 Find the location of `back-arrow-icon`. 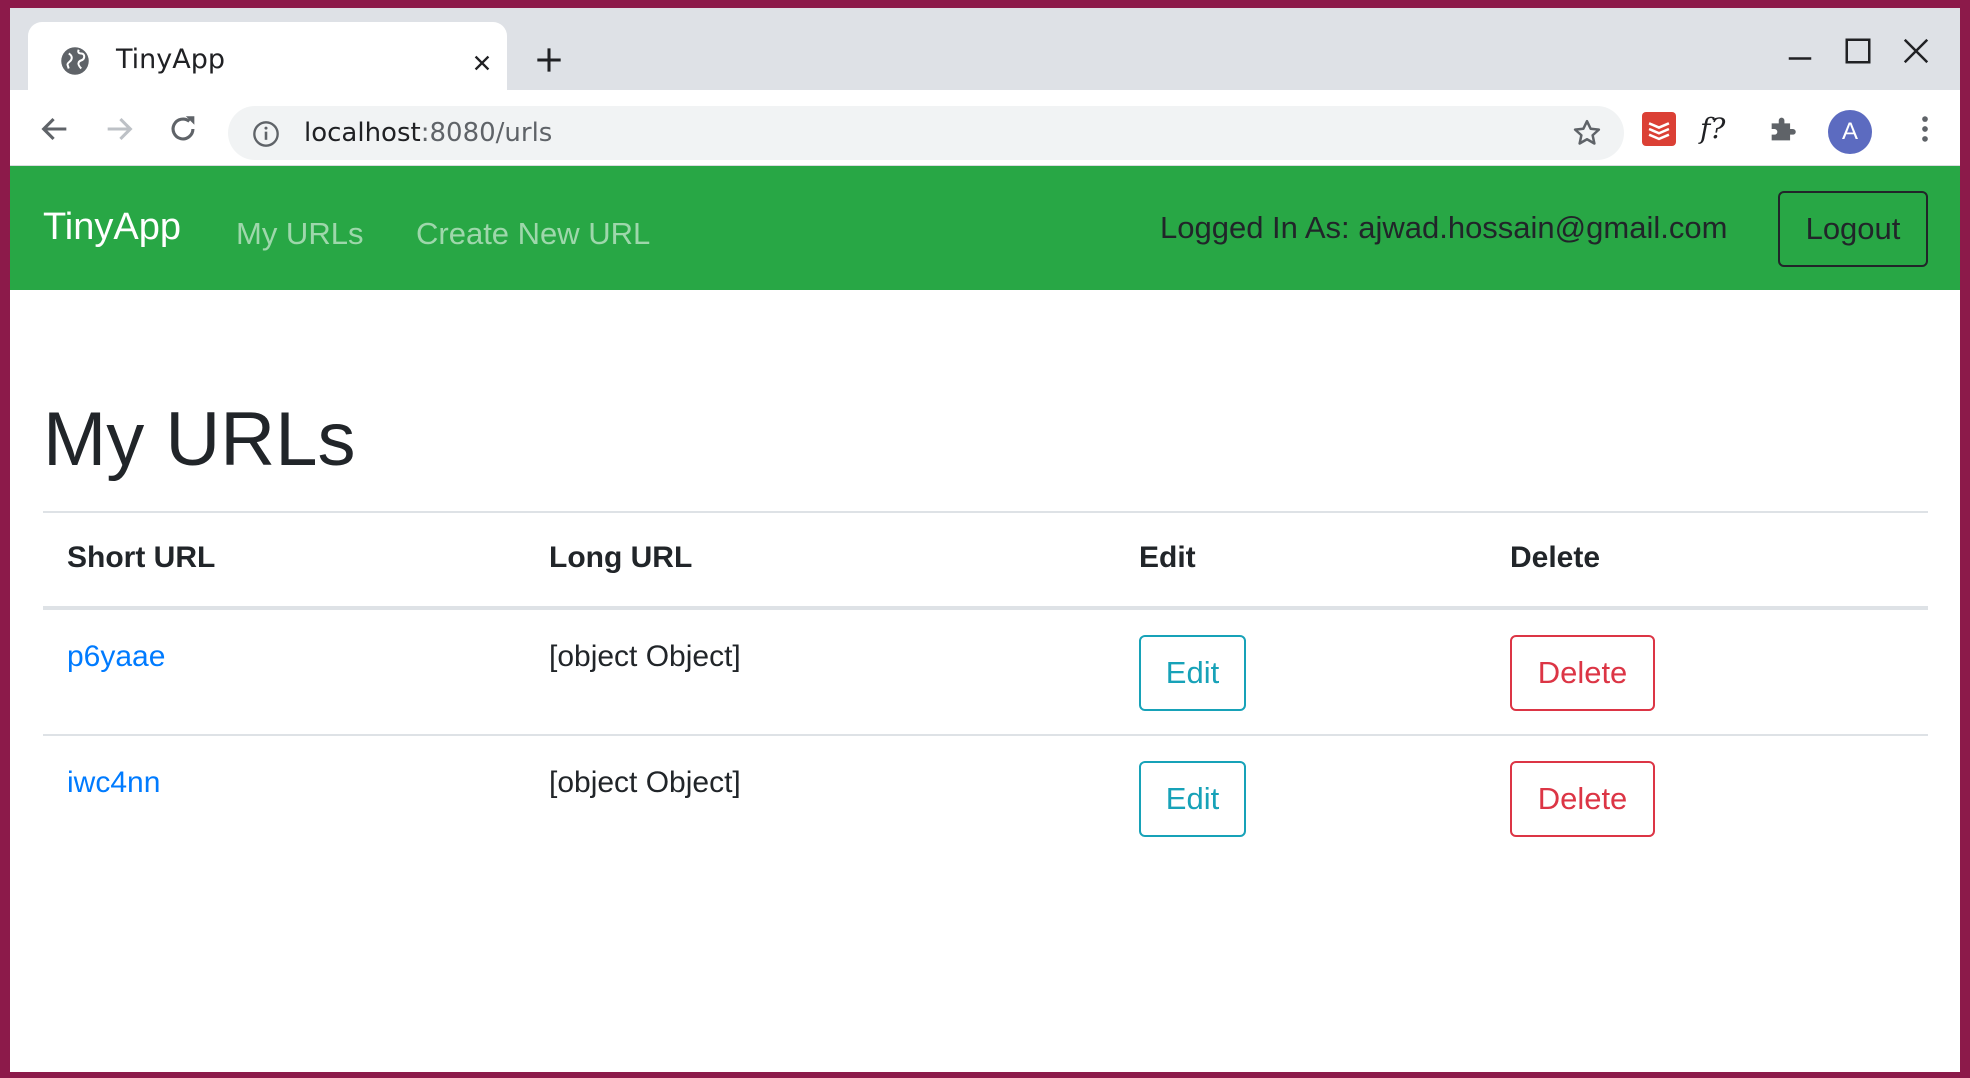

back-arrow-icon is located at coordinates (55, 129).